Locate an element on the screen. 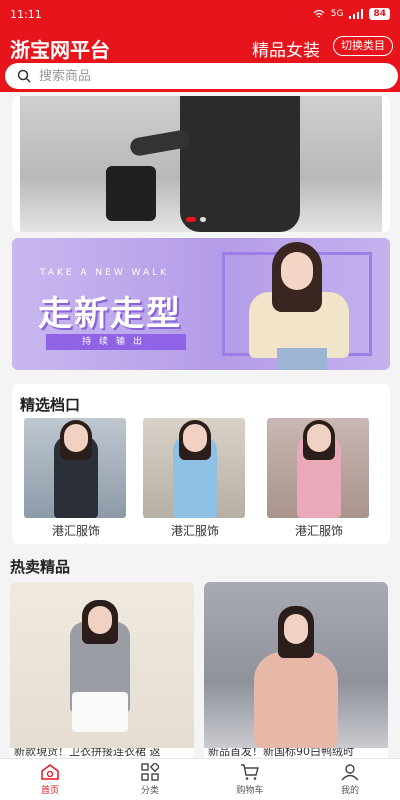  home-icon is located at coordinates (50, 772).